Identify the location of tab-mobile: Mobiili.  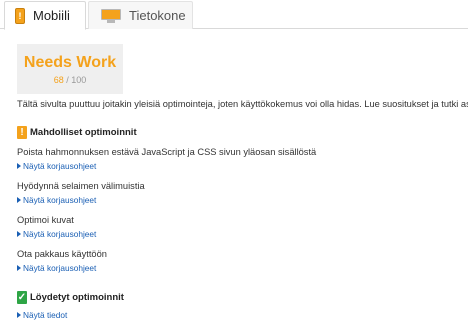
(45, 15).